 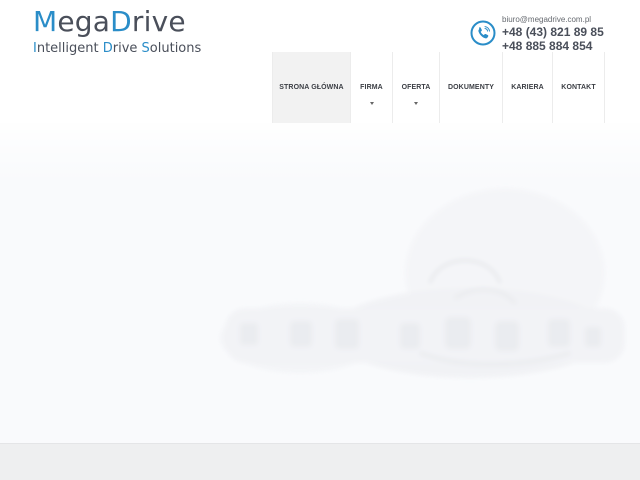 I want to click on email-link: biuro@megadrive.com.pl, so click(x=553, y=20).